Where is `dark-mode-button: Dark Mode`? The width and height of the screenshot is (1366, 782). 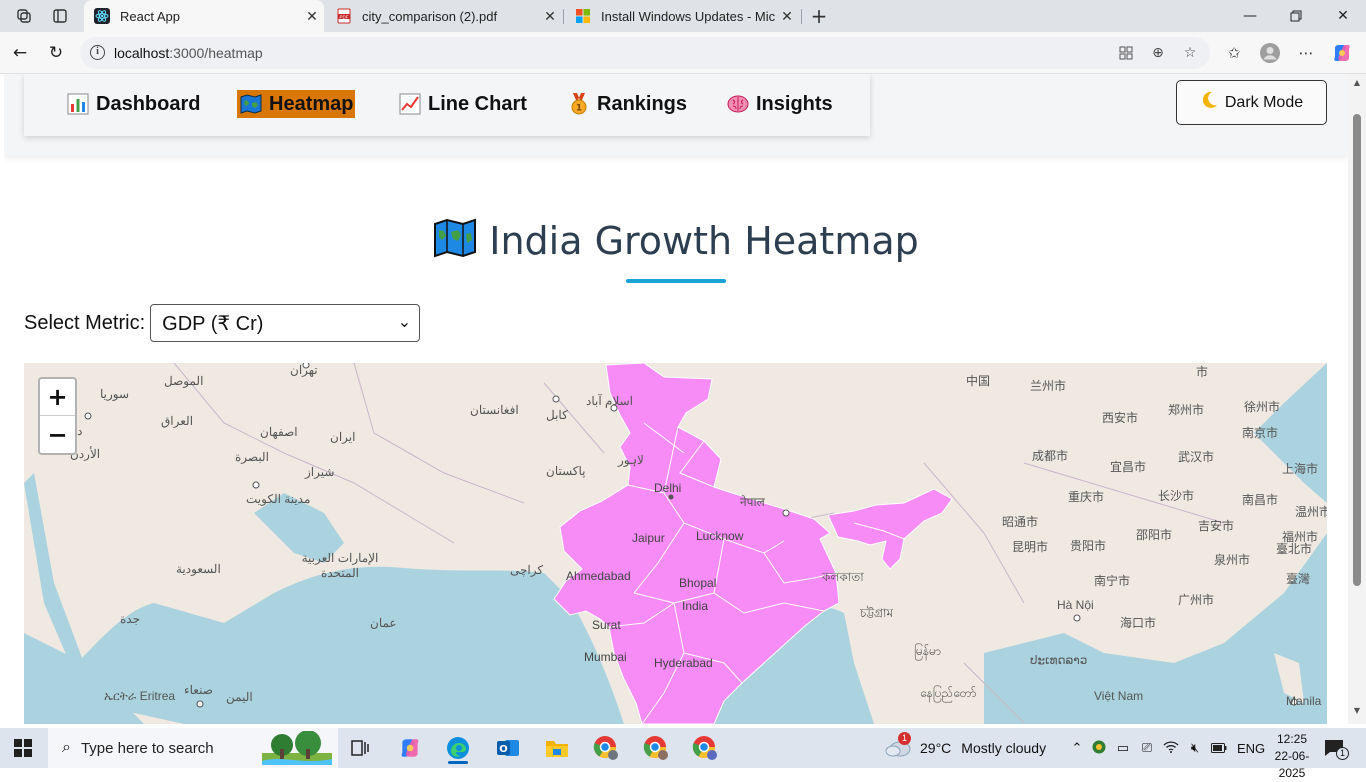
dark-mode-button: Dark Mode is located at coordinates (1251, 102).